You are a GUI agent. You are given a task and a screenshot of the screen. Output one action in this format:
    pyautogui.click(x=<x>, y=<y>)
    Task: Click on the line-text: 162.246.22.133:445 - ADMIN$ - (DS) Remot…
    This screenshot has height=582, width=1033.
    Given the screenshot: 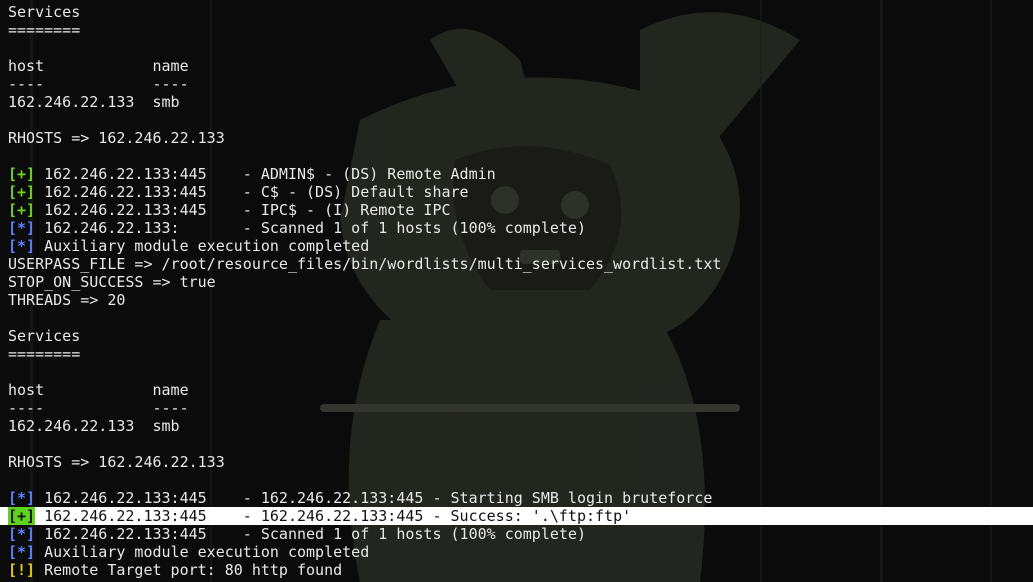 What is the action you would take?
    pyautogui.click(x=265, y=174)
    